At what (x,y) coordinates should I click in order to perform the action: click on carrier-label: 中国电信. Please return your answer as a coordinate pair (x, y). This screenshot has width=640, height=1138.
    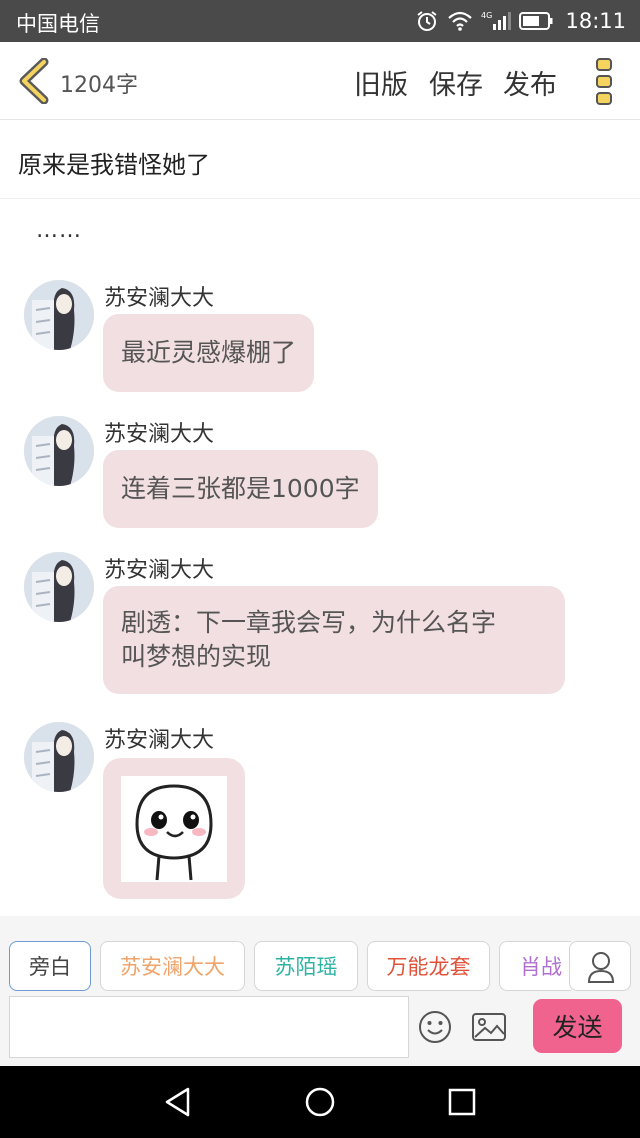
    Looking at the image, I should click on (58, 24).